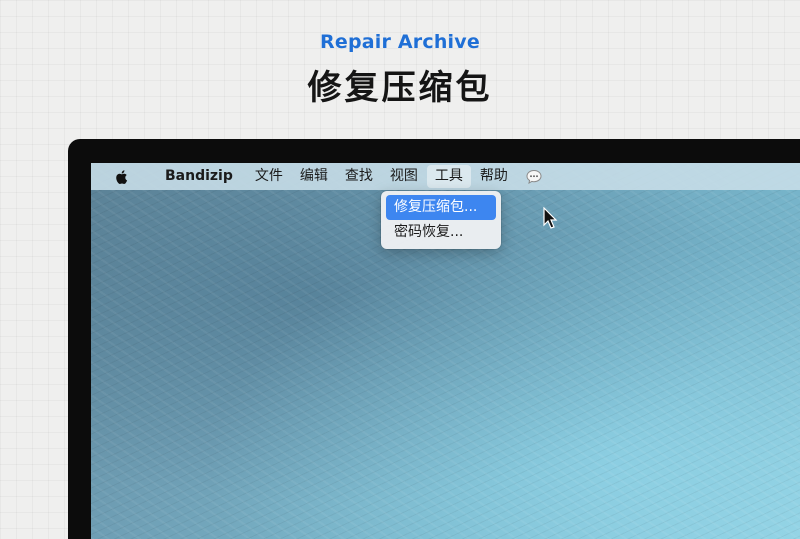  I want to click on apple-logo-icon, so click(122, 177).